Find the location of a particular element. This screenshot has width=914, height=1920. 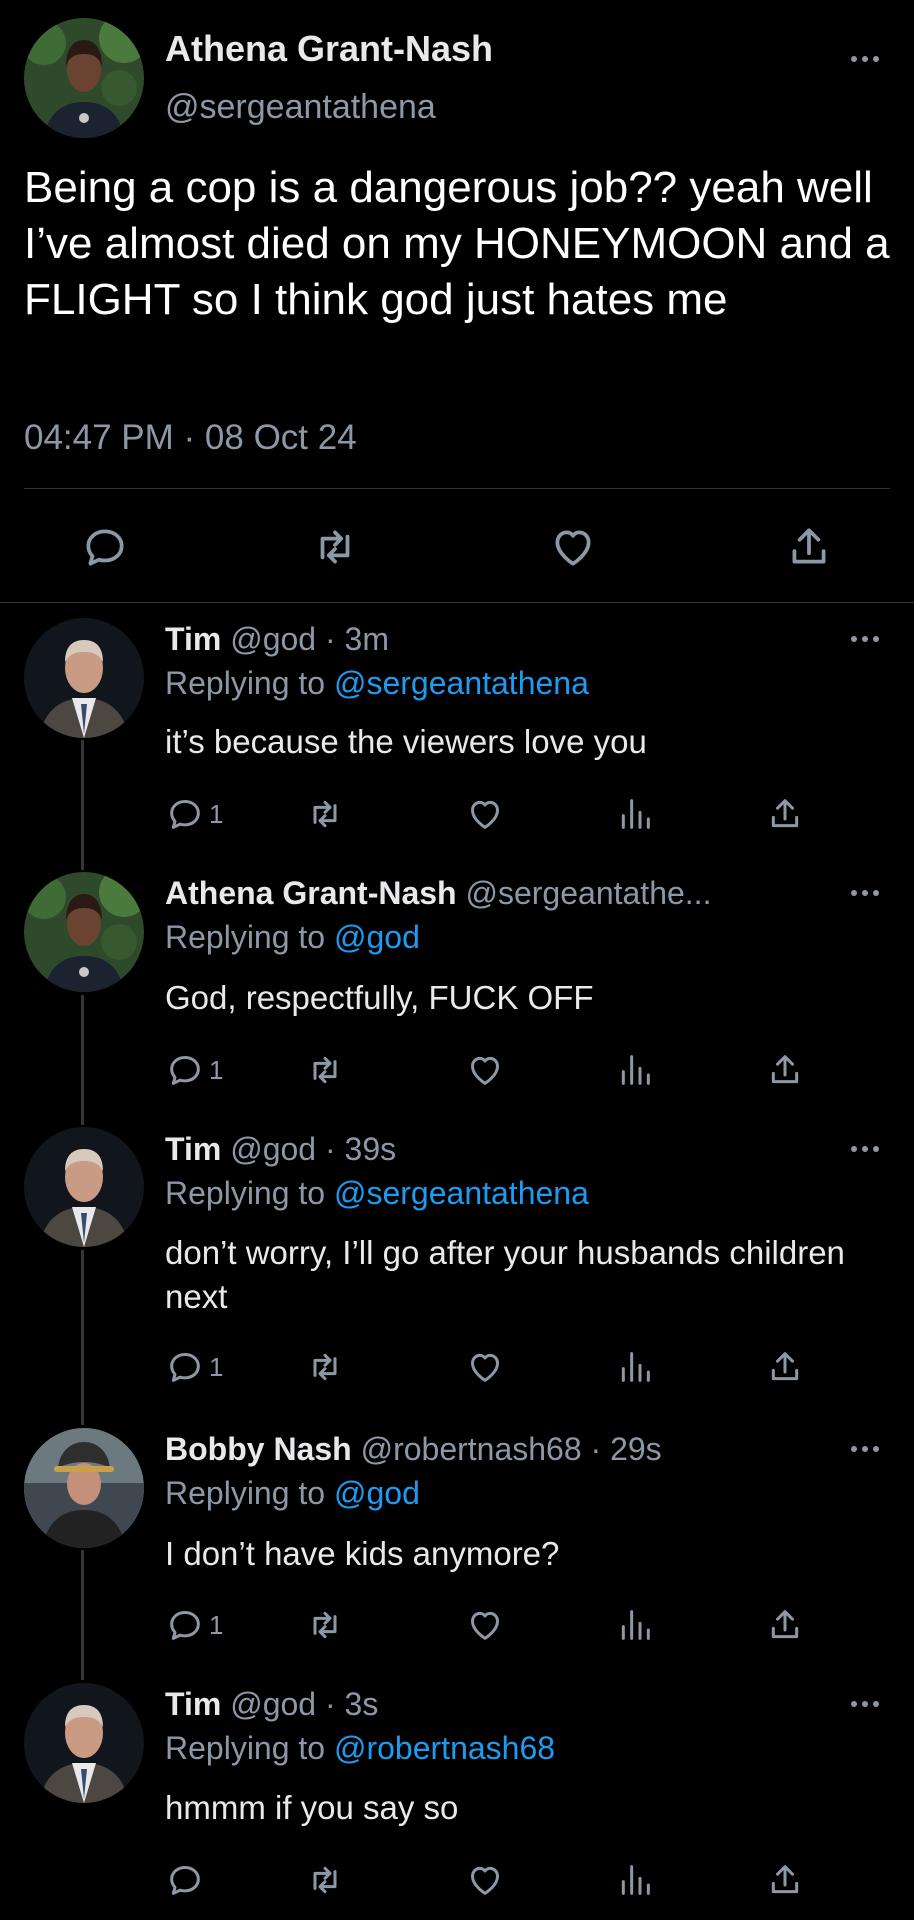

divider is located at coordinates (457, 602).